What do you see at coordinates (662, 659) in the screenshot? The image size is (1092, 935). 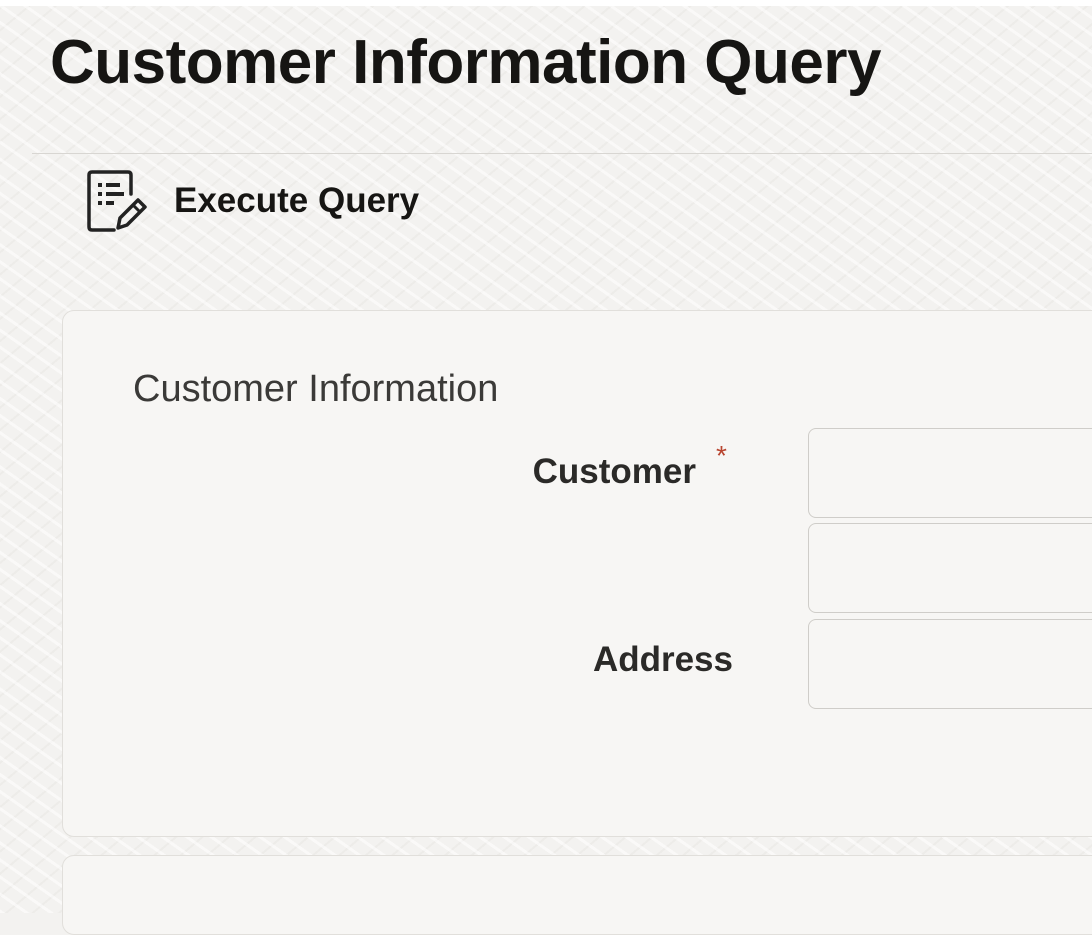 I see `address-label: Address` at bounding box center [662, 659].